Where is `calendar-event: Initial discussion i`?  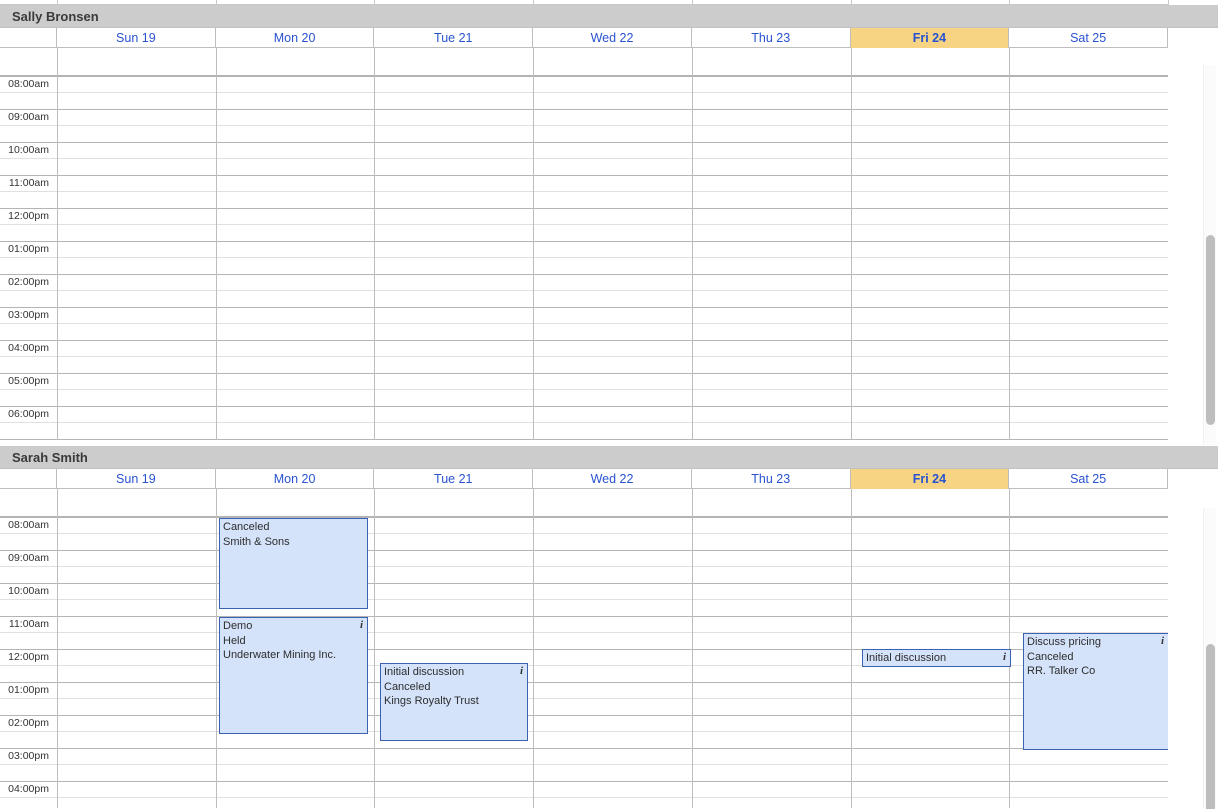
calendar-event: Initial discussion i is located at coordinates (936, 658).